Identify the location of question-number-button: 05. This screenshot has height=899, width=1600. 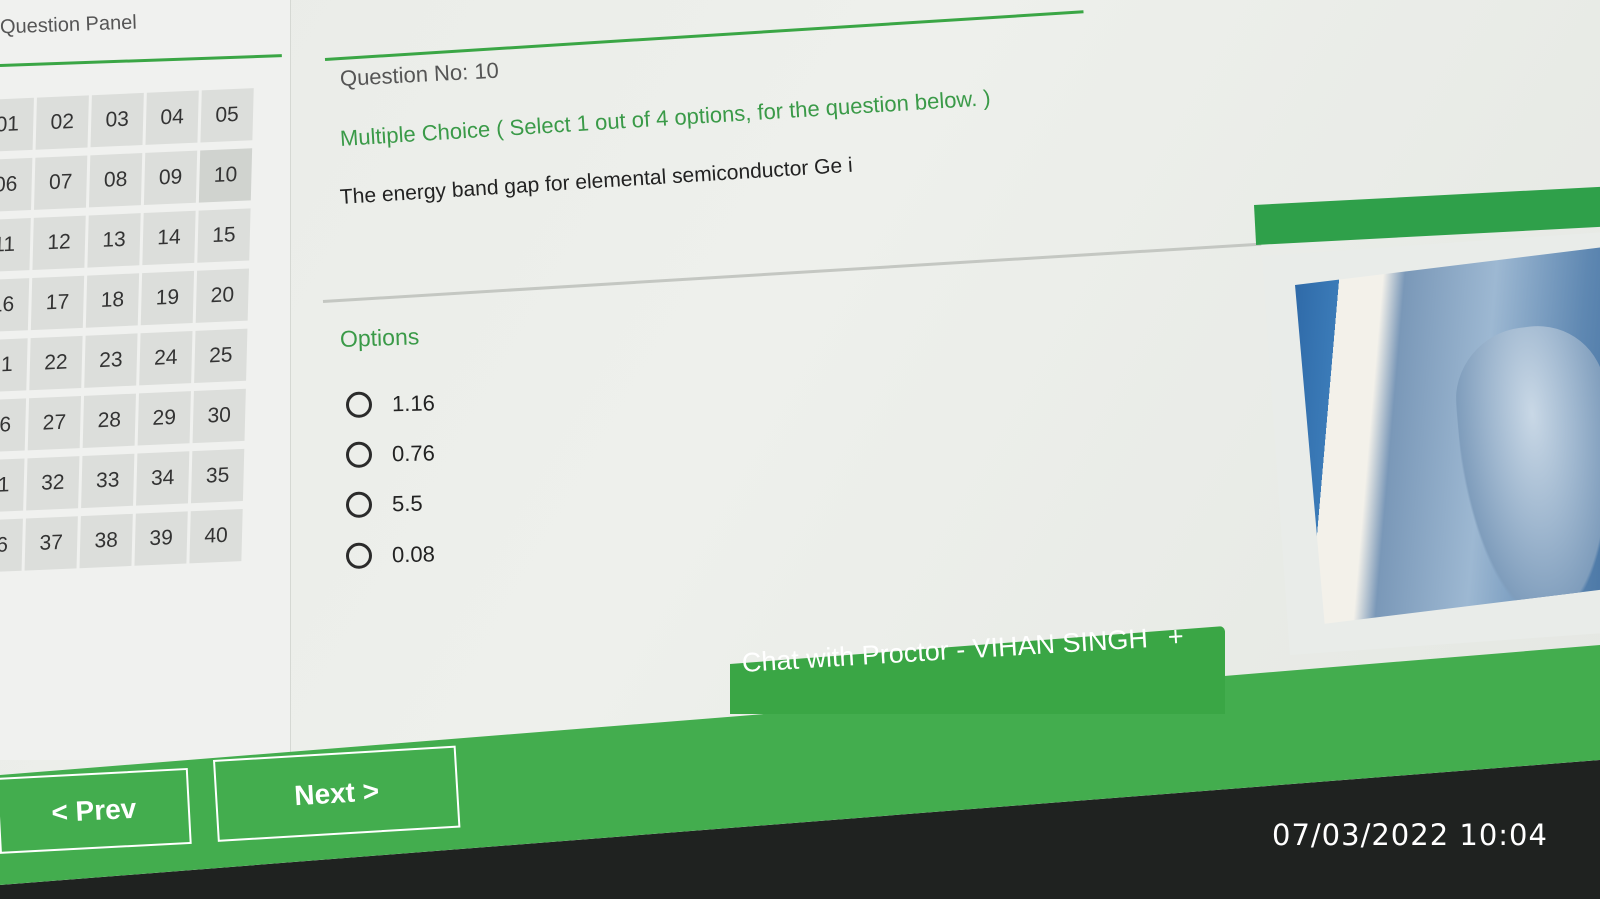
(227, 115).